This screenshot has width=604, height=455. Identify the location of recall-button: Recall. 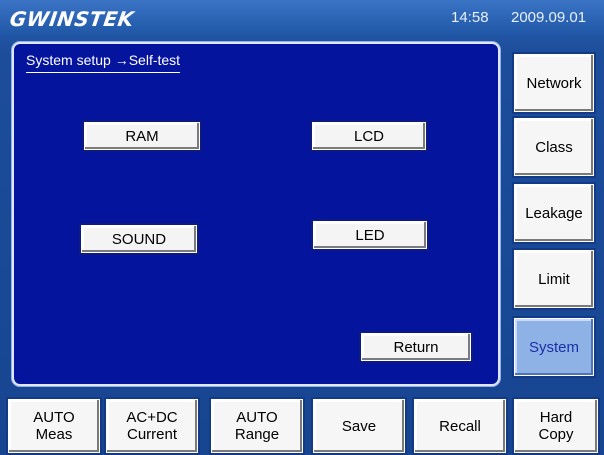
(460, 426).